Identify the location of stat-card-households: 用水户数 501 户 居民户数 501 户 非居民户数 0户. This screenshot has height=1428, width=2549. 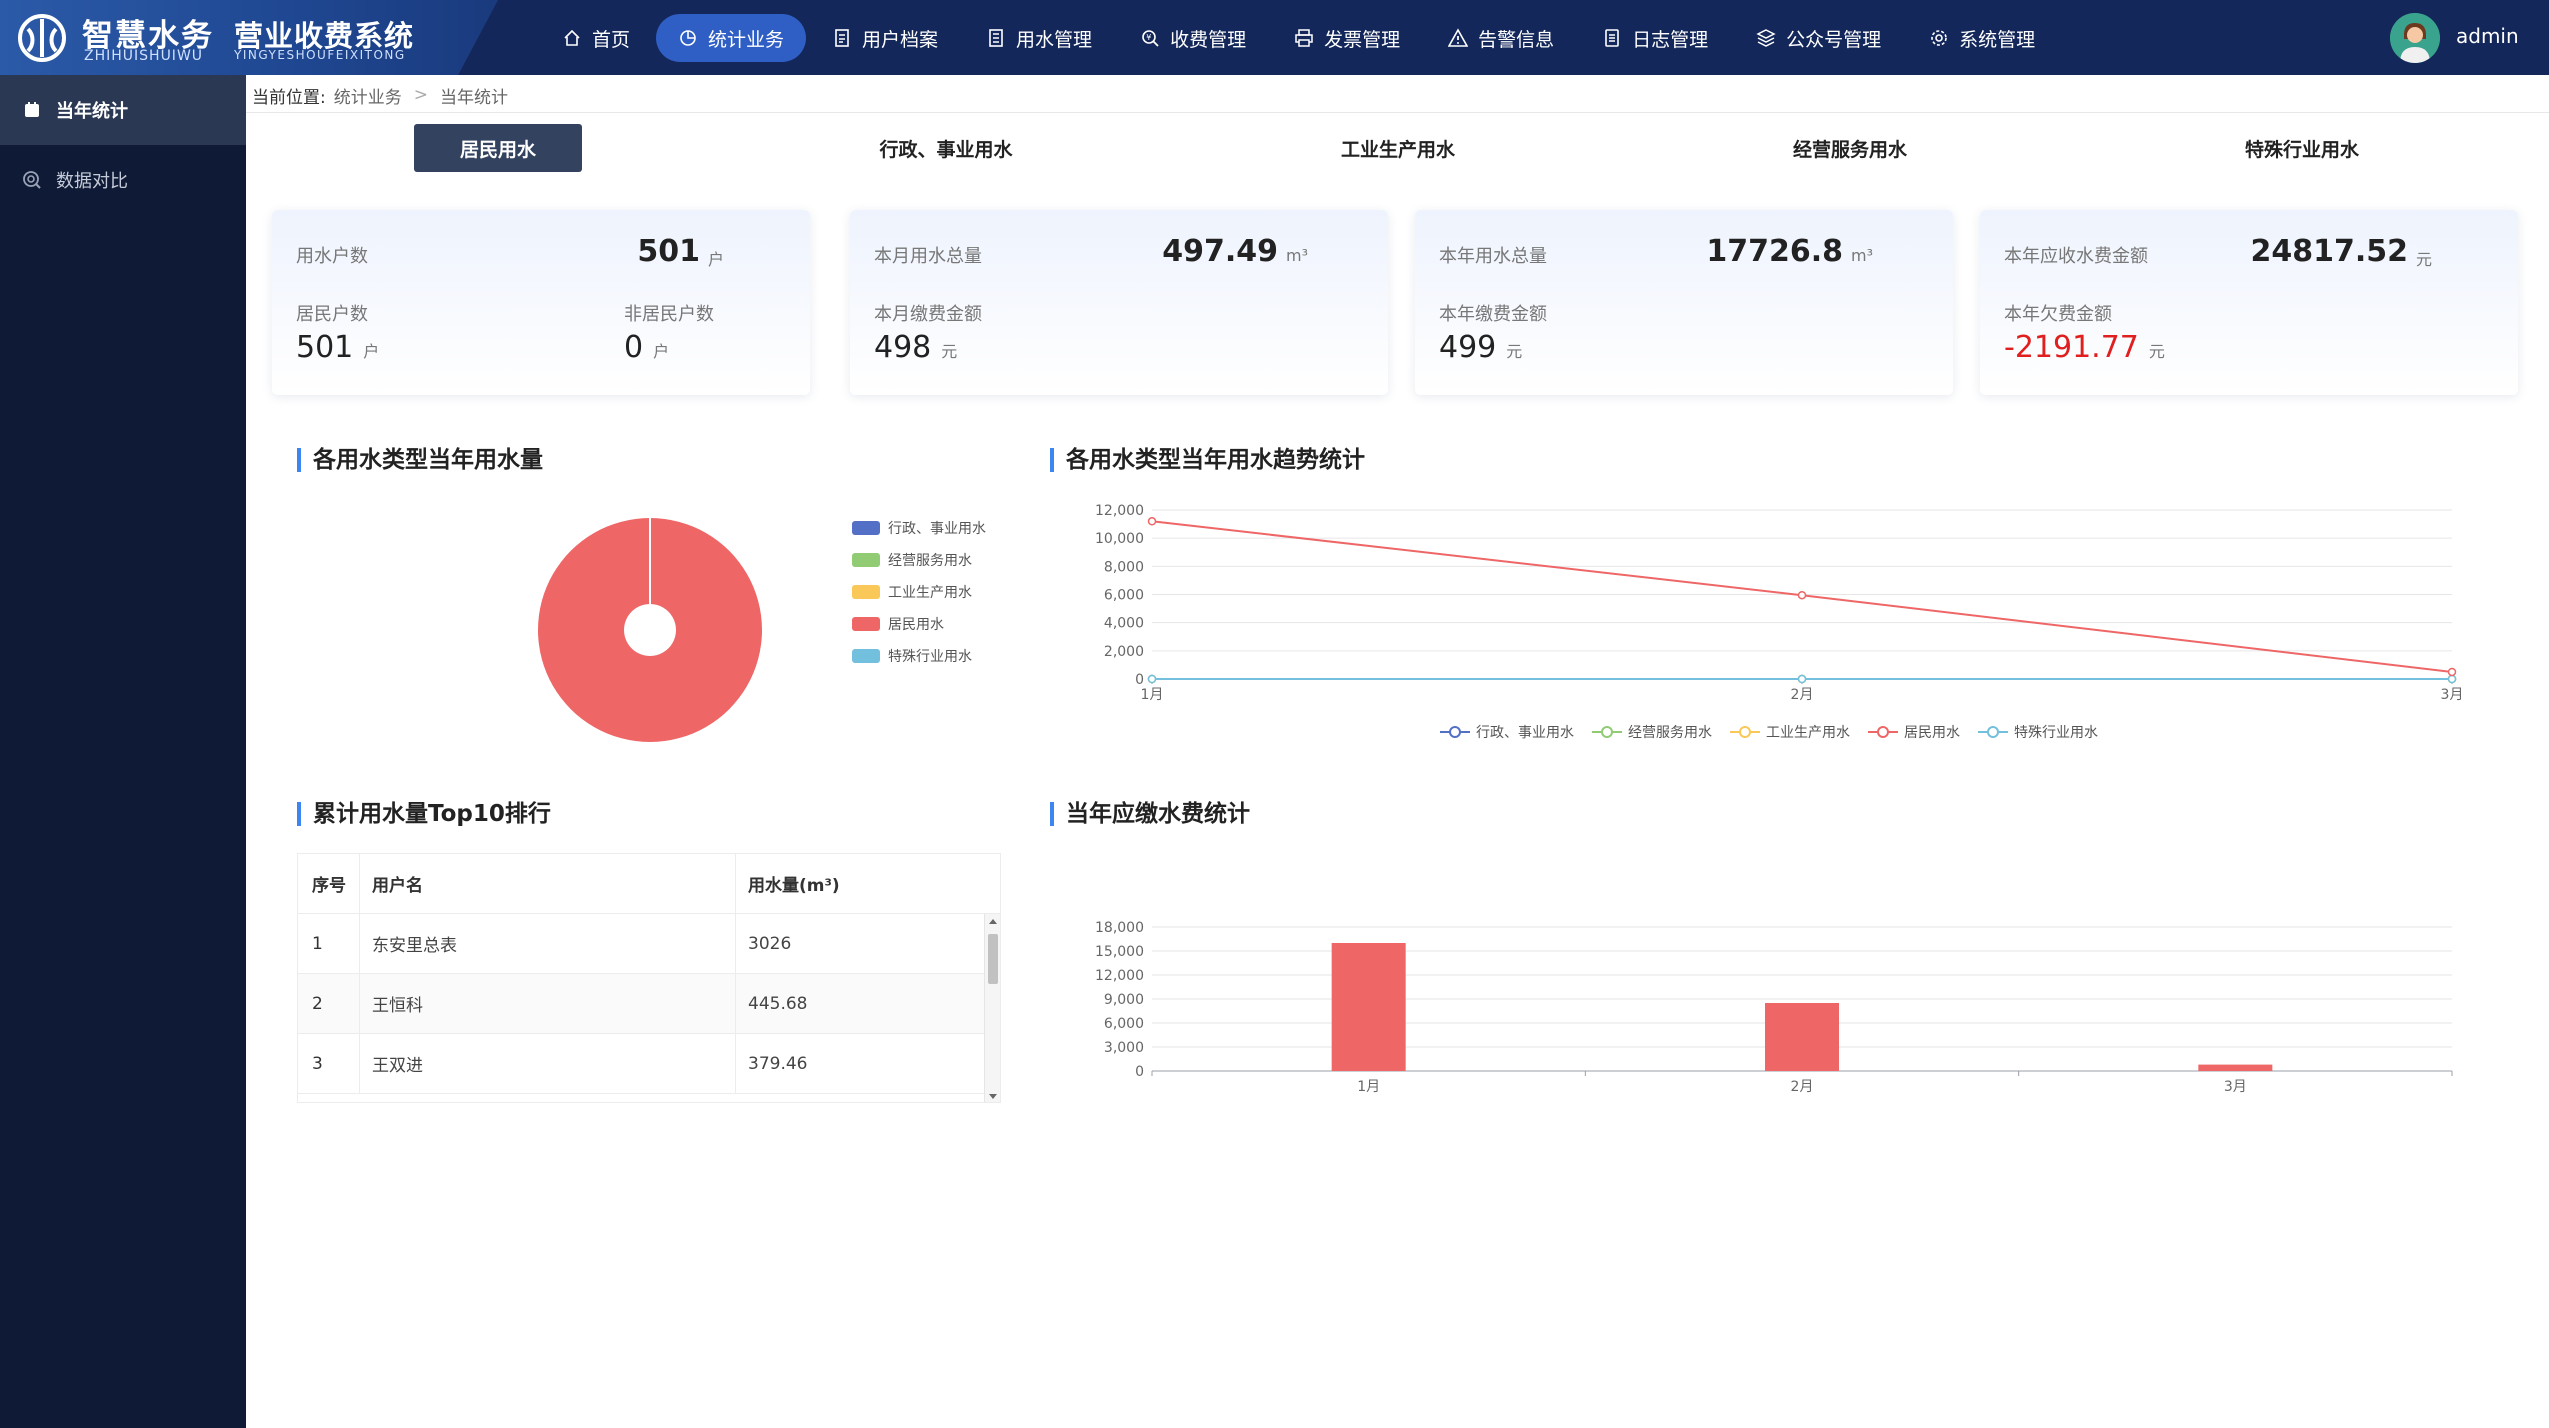
(541, 302).